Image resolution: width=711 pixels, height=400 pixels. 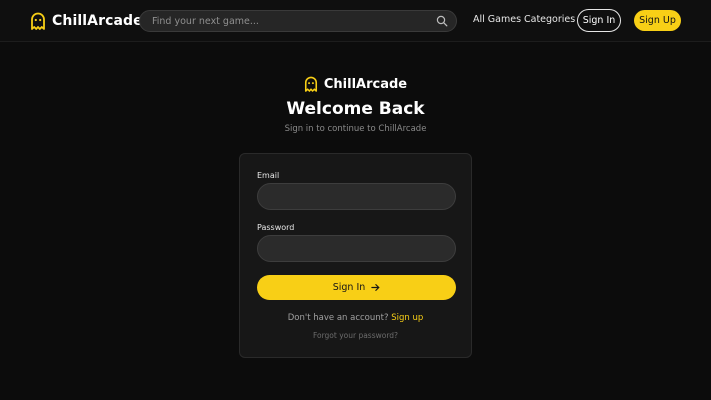 I want to click on search-input, so click(x=292, y=21).